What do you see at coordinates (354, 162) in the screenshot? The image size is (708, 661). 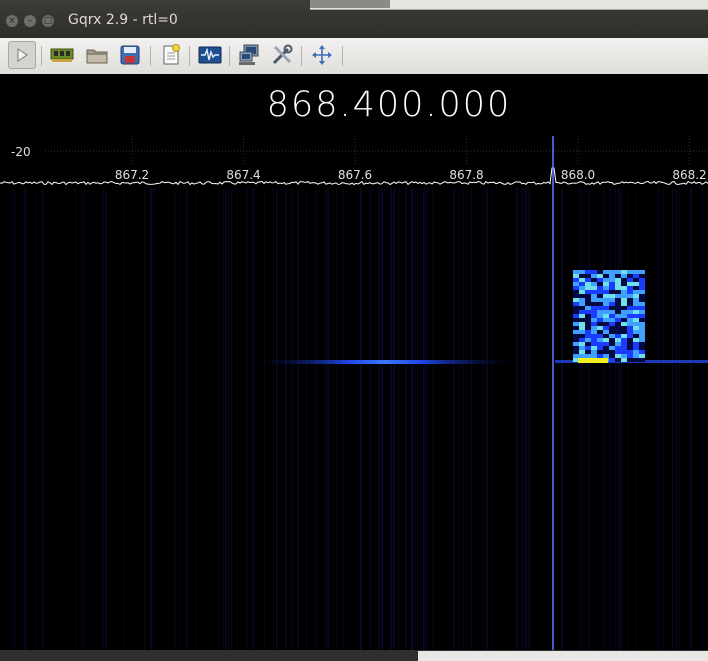 I see `spectrum-plot: -20 867.2 867.4 867.6 867.8 868.0 868.2` at bounding box center [354, 162].